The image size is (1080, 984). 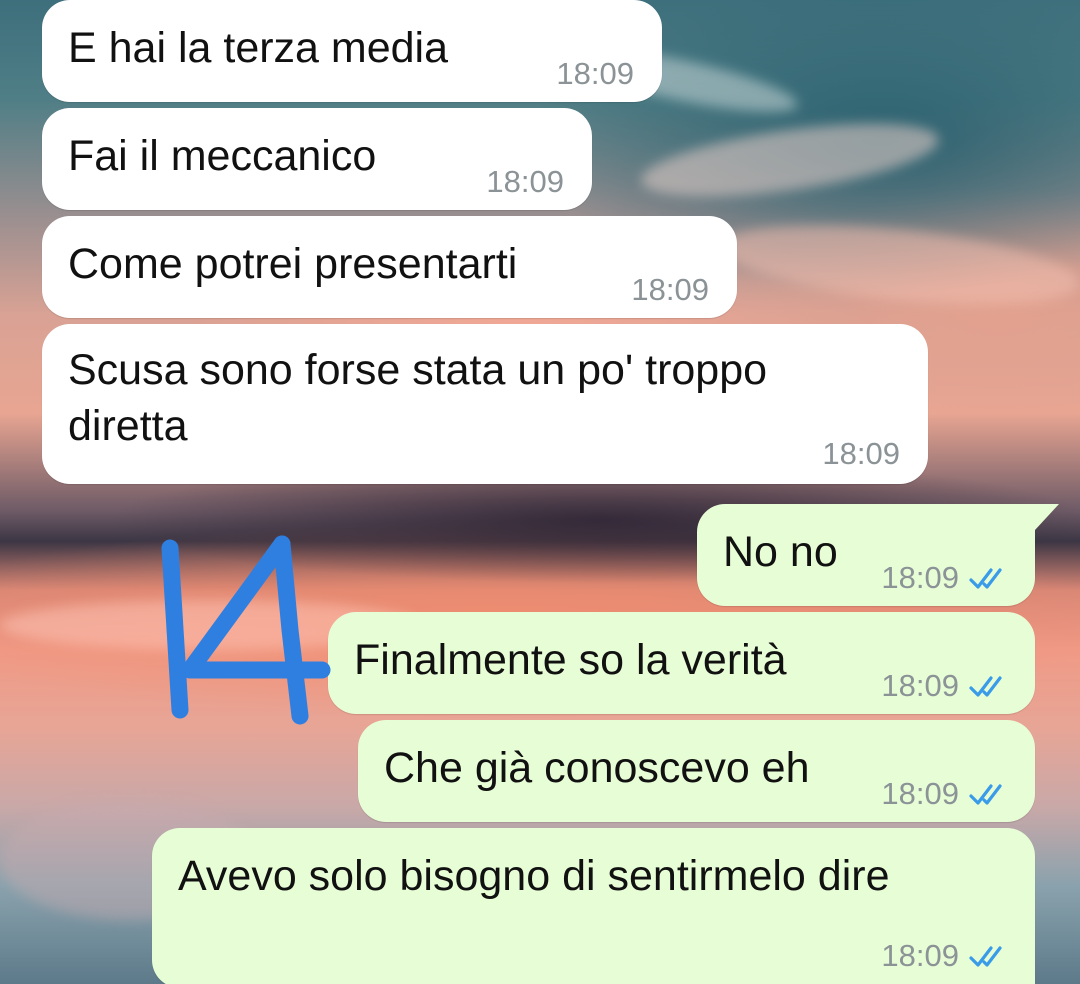 I want to click on message-text: Che già conoscevo eh, so click(x=597, y=768).